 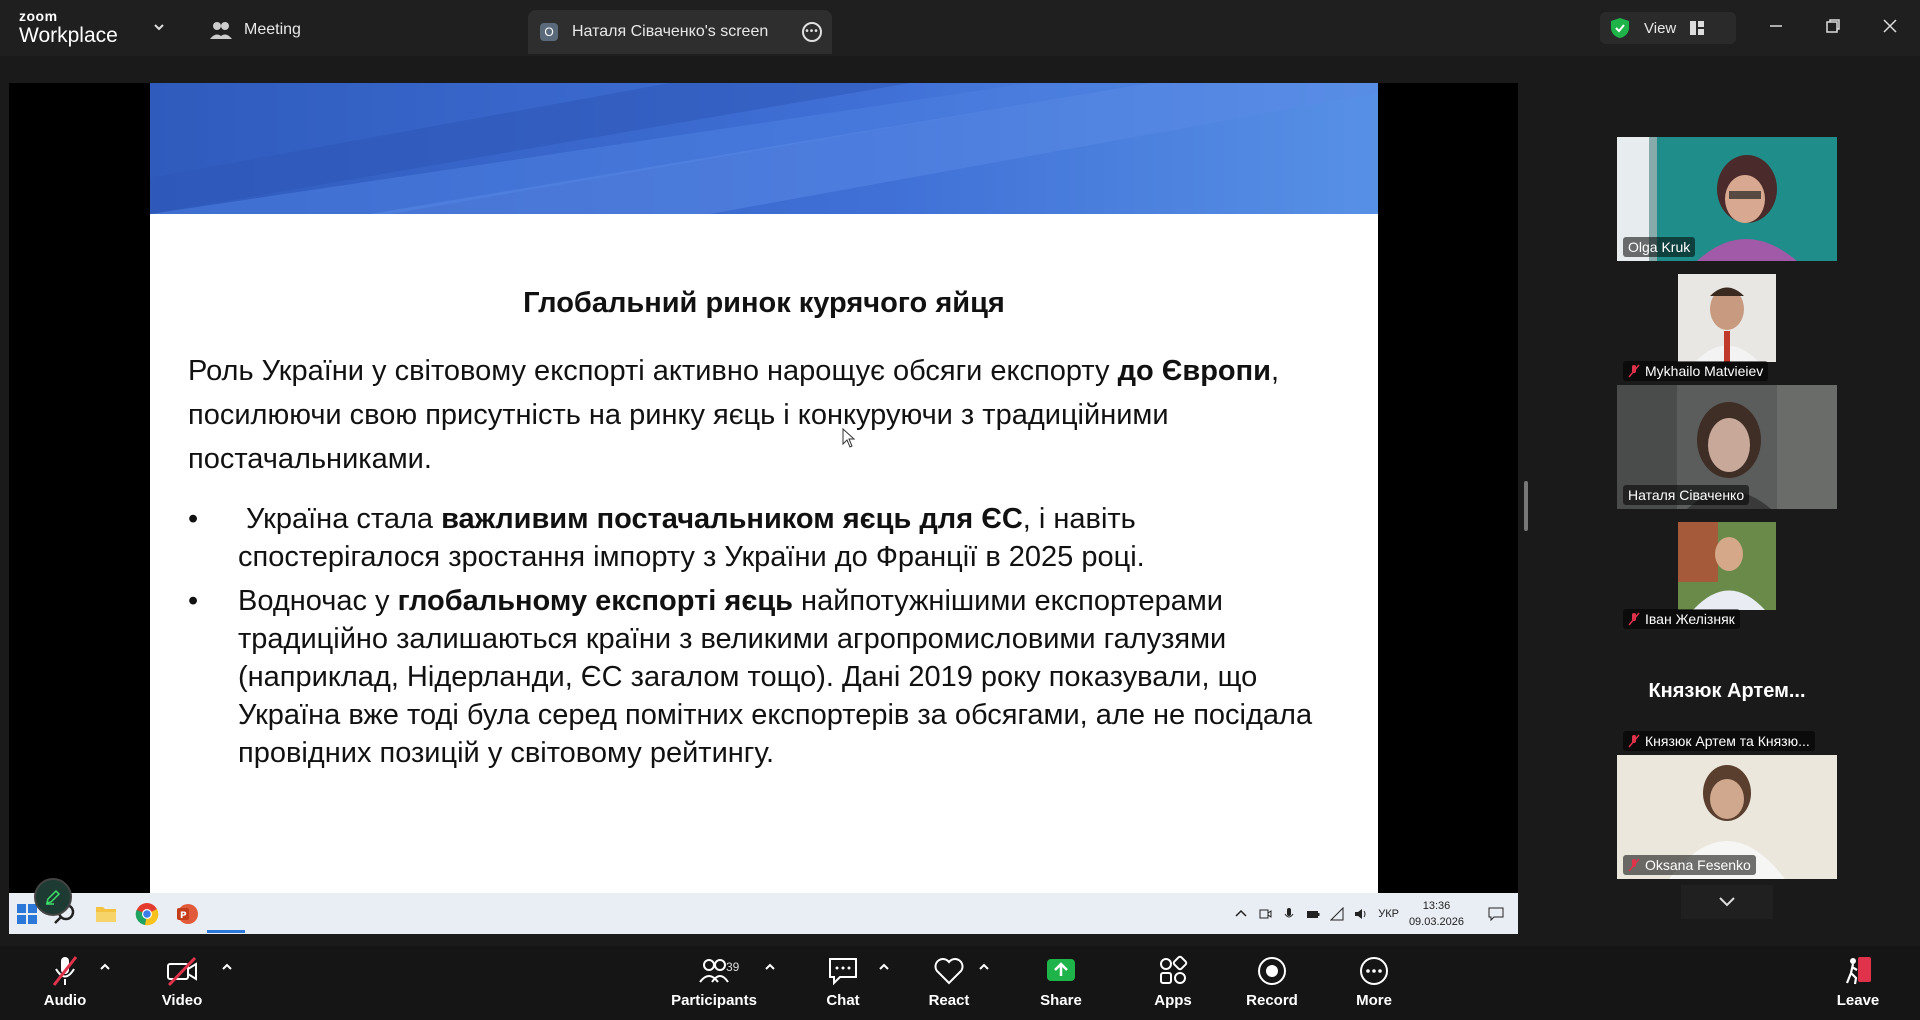 What do you see at coordinates (1374, 971) in the screenshot?
I see `more-icon` at bounding box center [1374, 971].